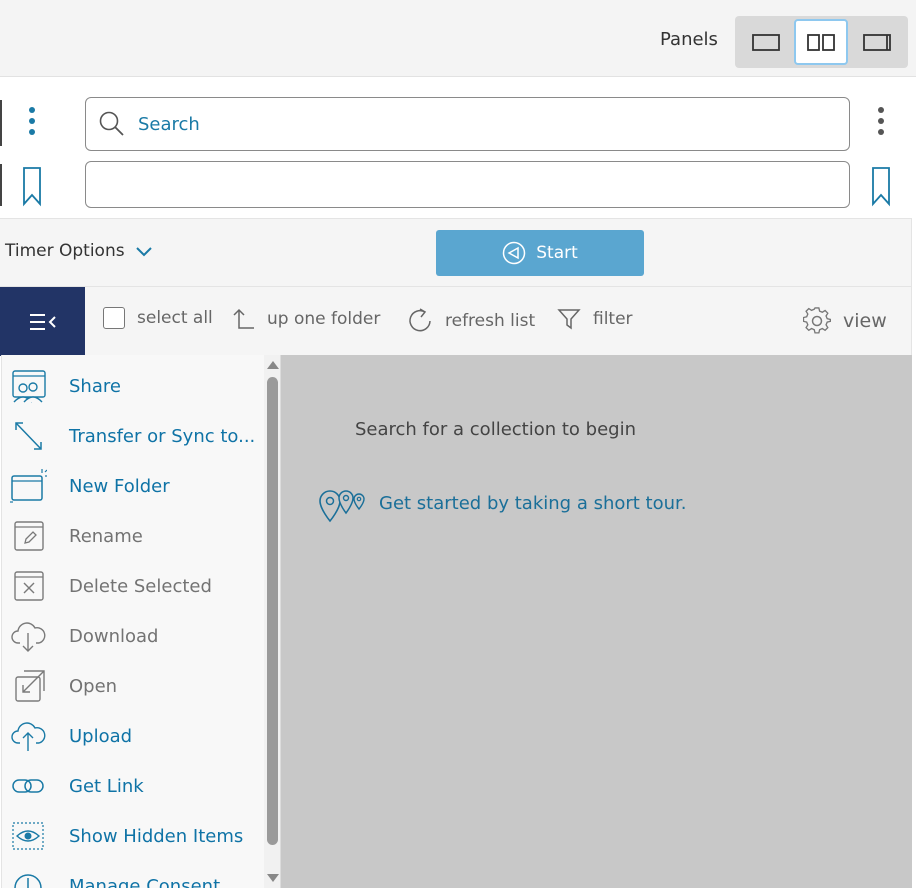  Describe the element at coordinates (689, 39) in the screenshot. I see `panels-label: Panels` at that location.